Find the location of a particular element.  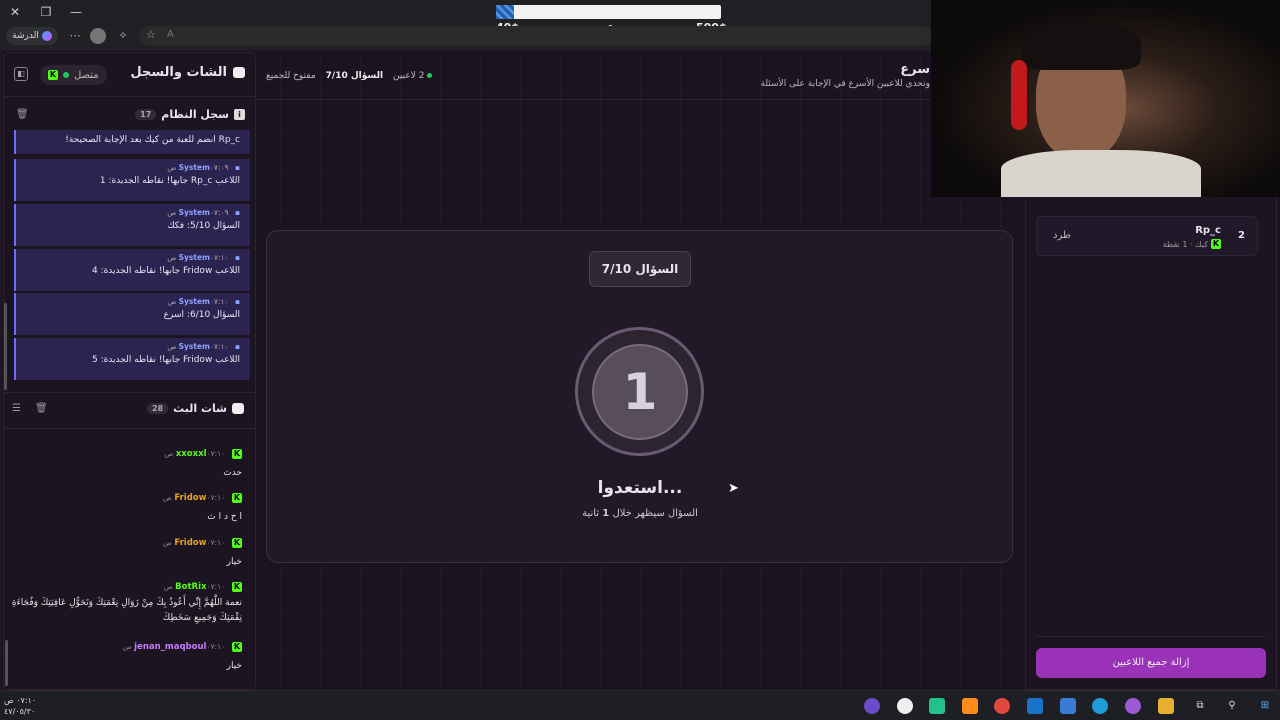

chat-message: K Fridow٠٧:١٠ ص ا ح د ا ث is located at coordinates (126, 509).